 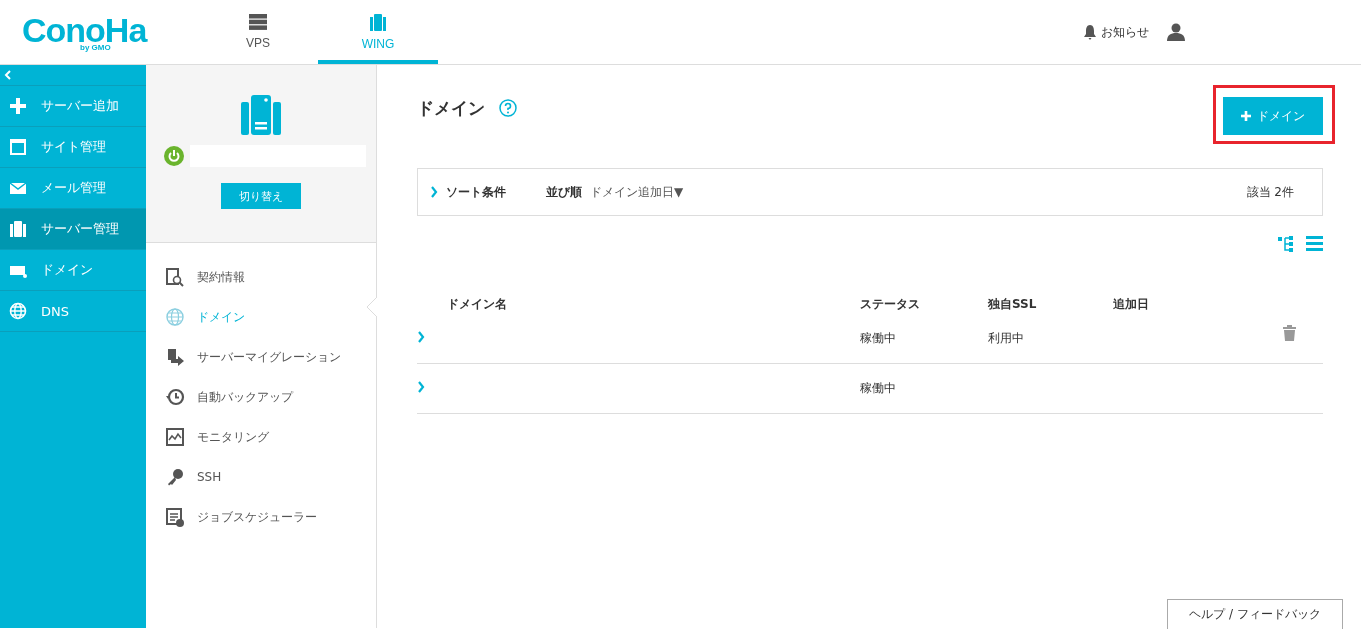 I want to click on user-icon, so click(x=1176, y=32).